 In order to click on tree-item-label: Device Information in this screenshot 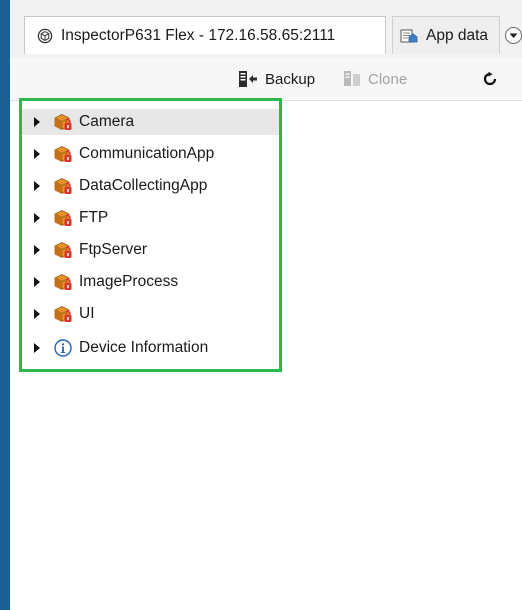, I will do `click(144, 347)`.